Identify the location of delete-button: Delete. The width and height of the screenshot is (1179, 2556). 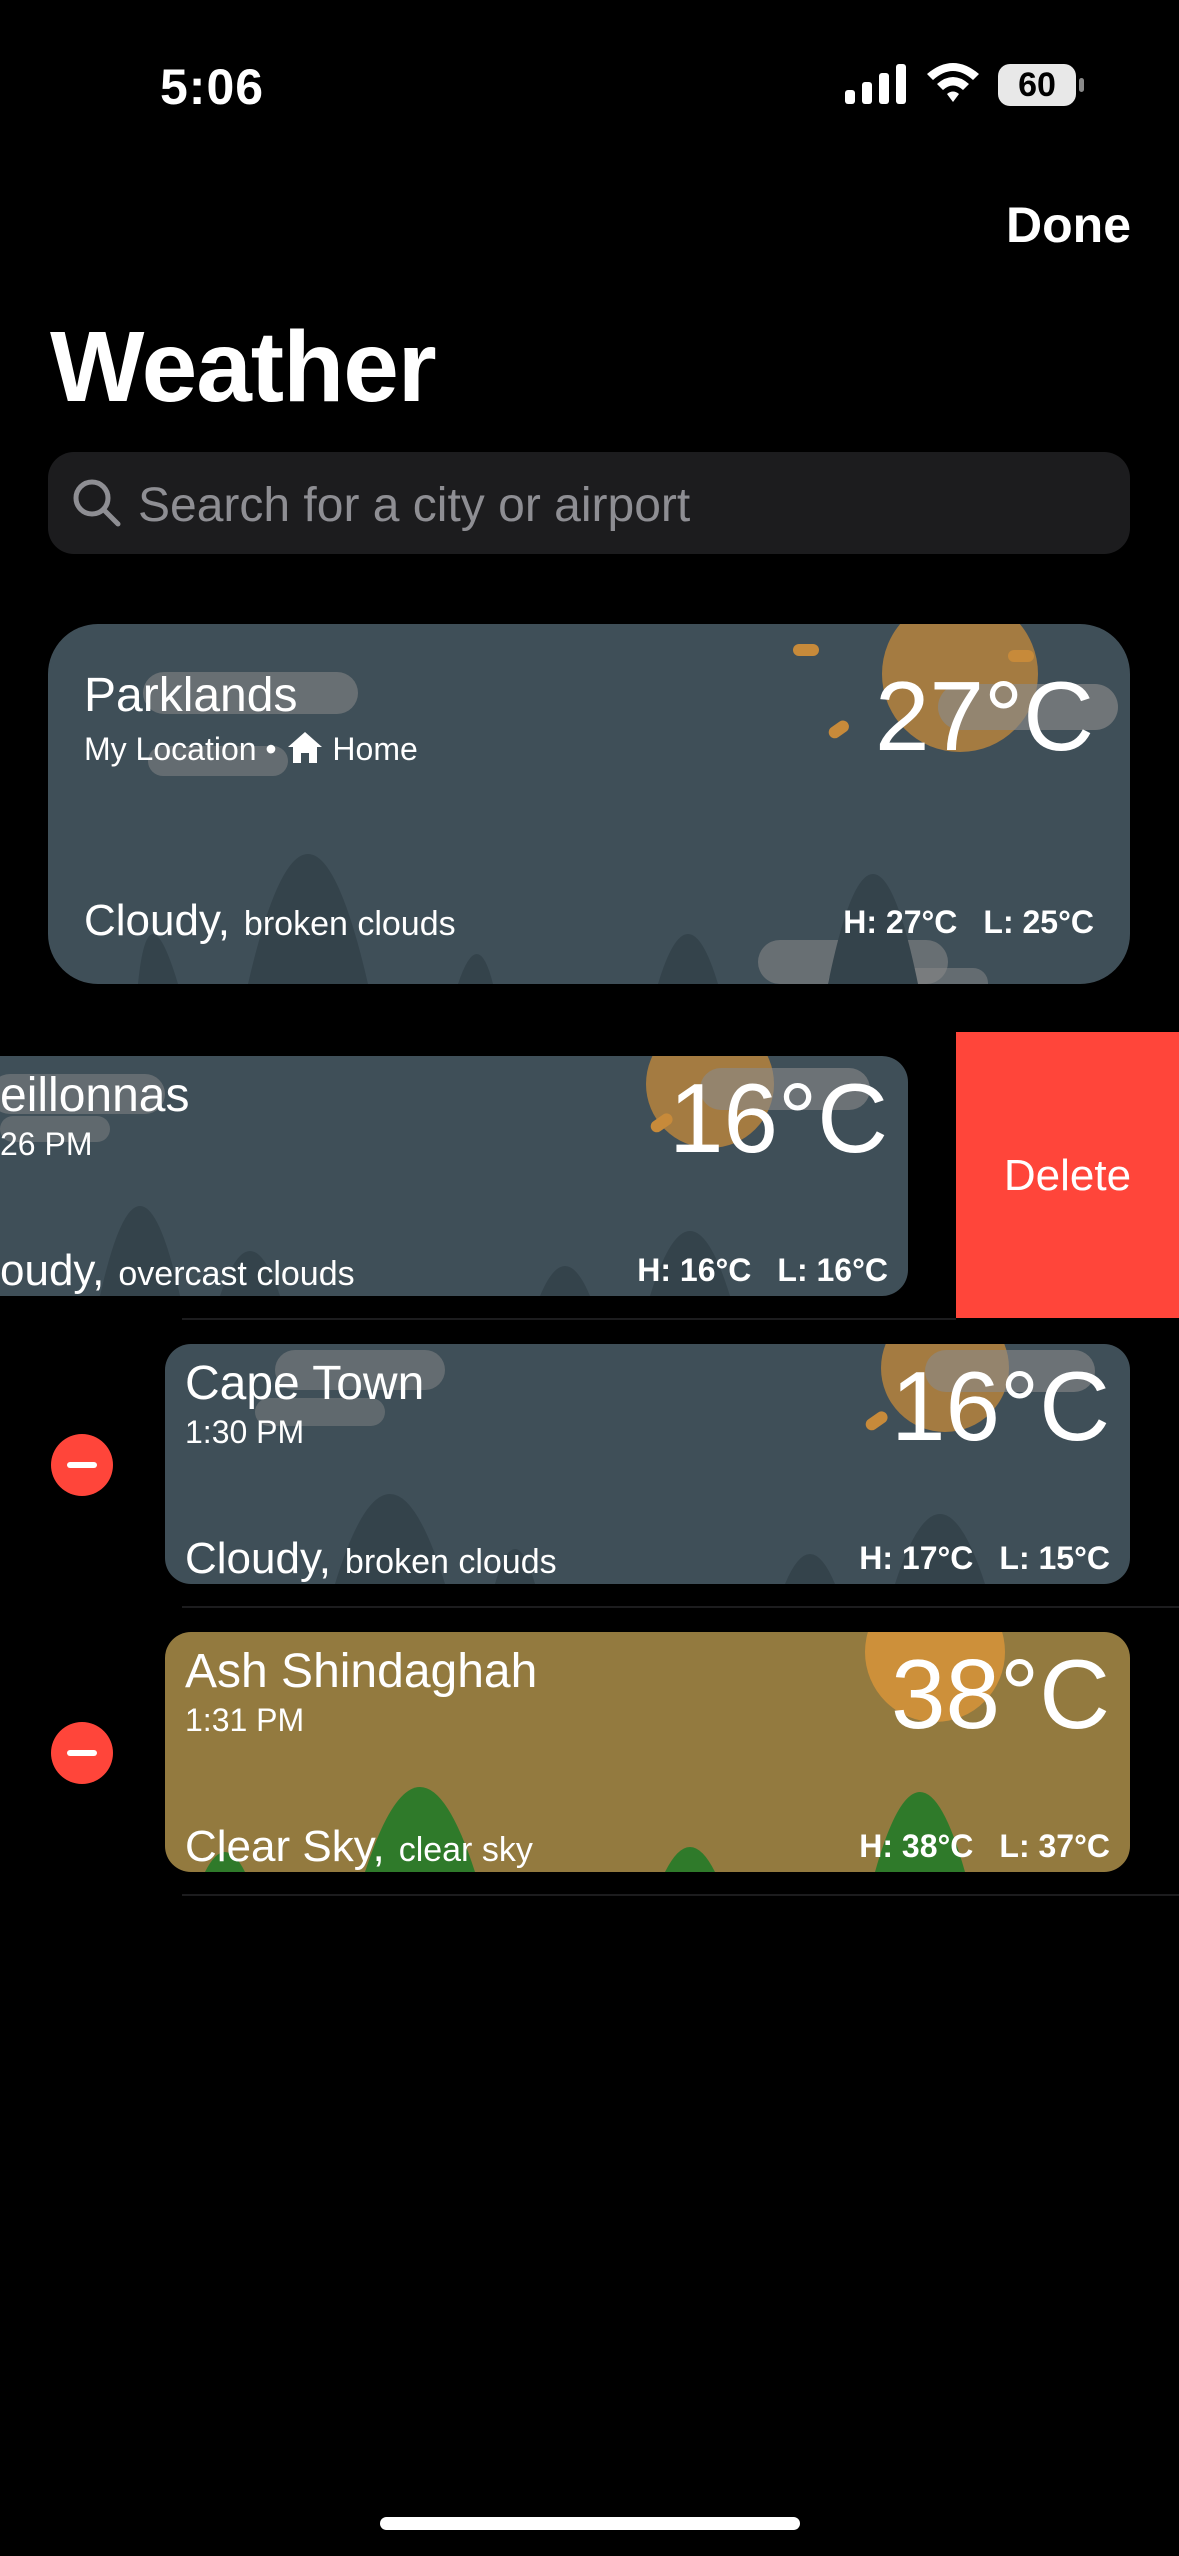
(1067, 1175).